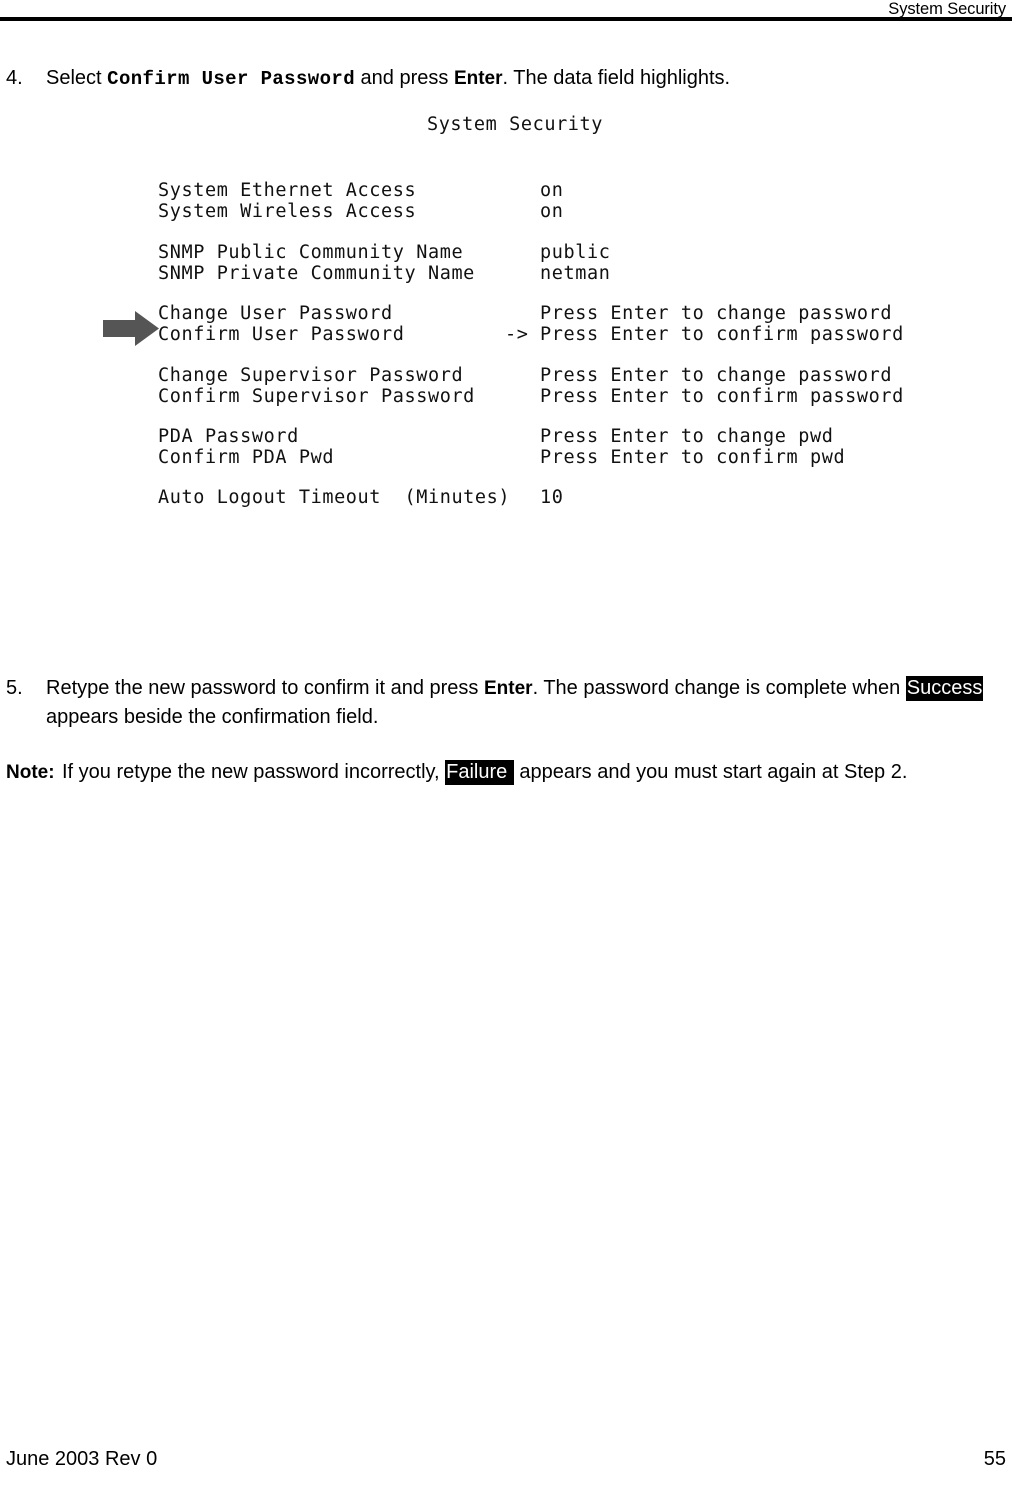  What do you see at coordinates (479, 772) in the screenshot?
I see `status-badge-failure: Failure` at bounding box center [479, 772].